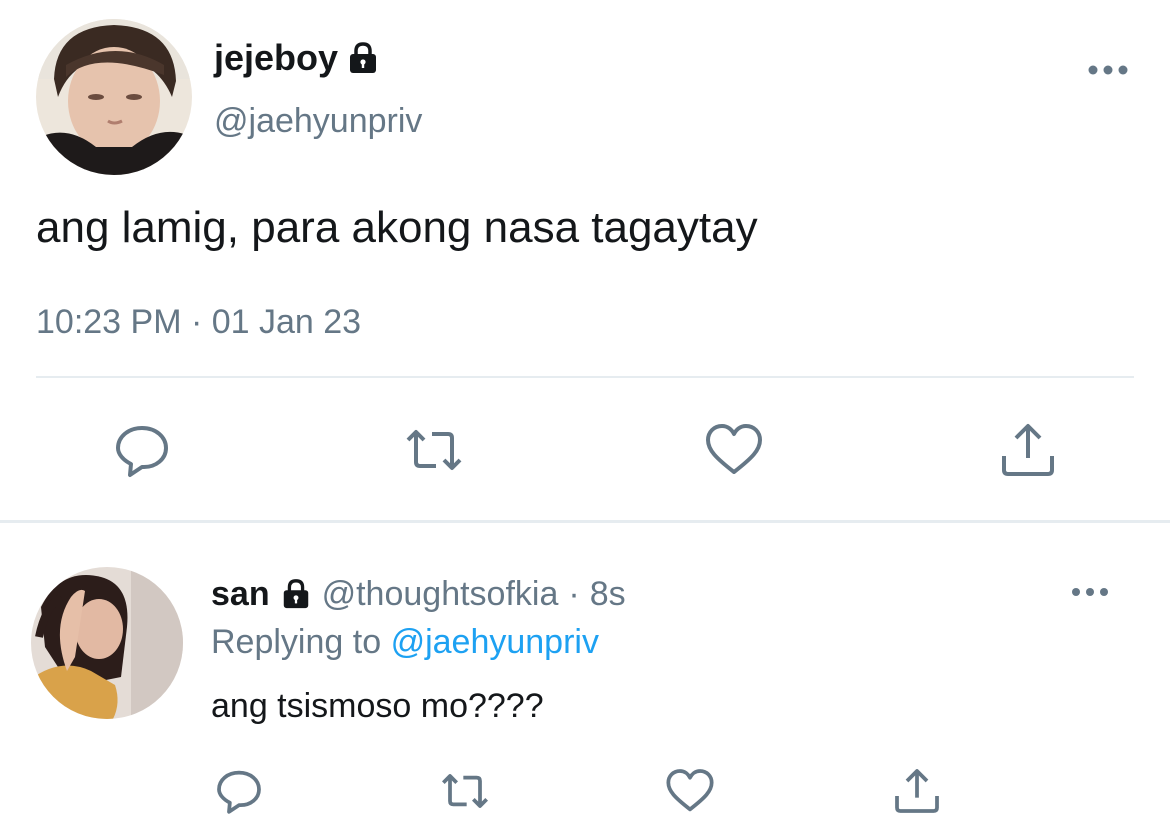  Describe the element at coordinates (495, 642) in the screenshot. I see `replying-to-link: @jaehyunpriv` at that location.